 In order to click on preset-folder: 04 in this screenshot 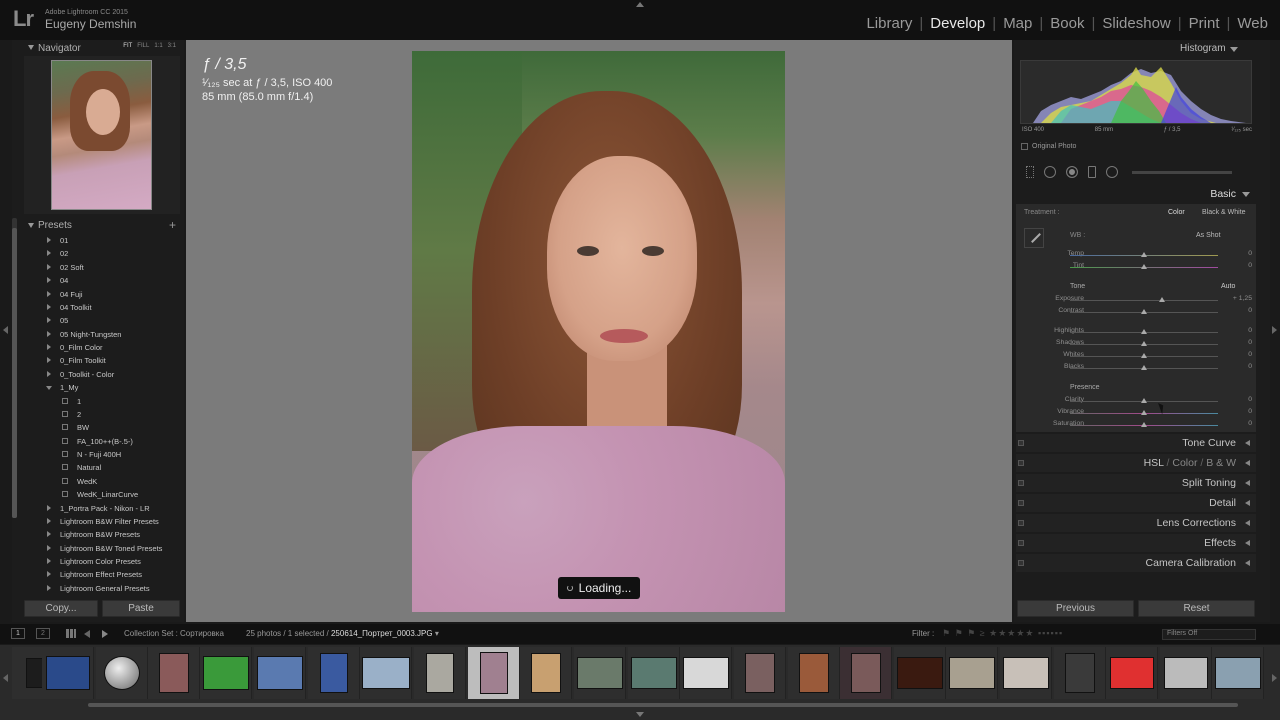, I will do `click(102, 280)`.